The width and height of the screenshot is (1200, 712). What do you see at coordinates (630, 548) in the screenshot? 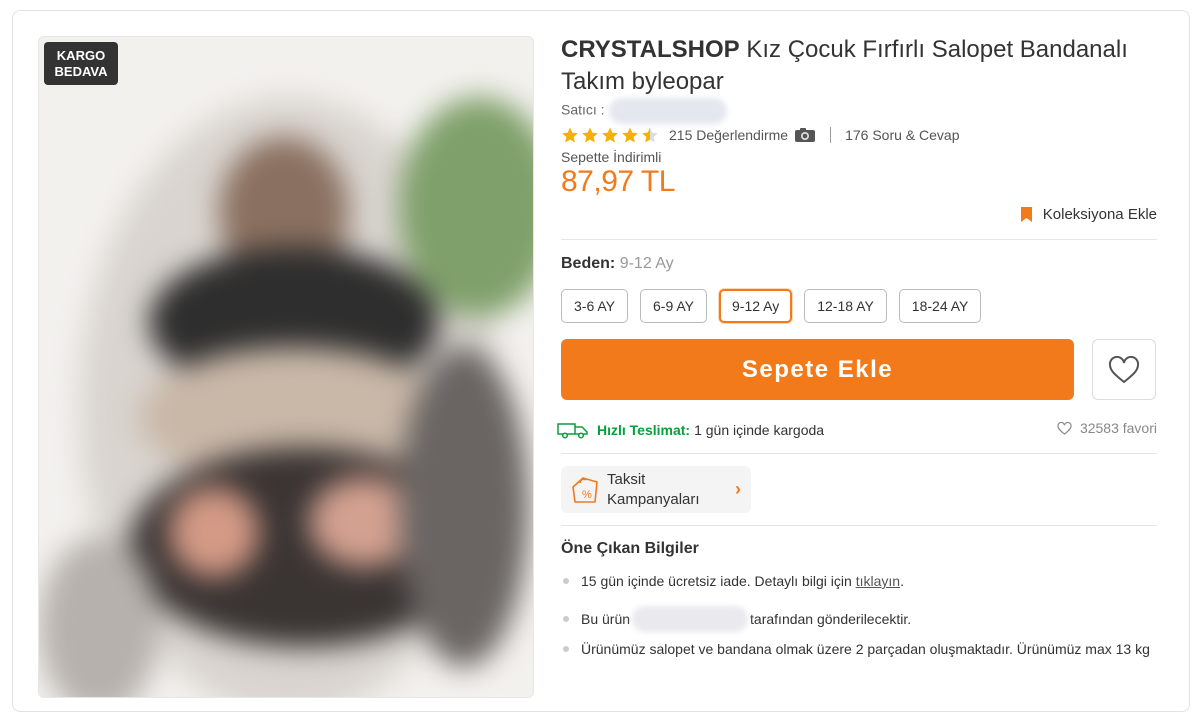
I see `highlights-title: Öne Çıkan Bilgiler` at bounding box center [630, 548].